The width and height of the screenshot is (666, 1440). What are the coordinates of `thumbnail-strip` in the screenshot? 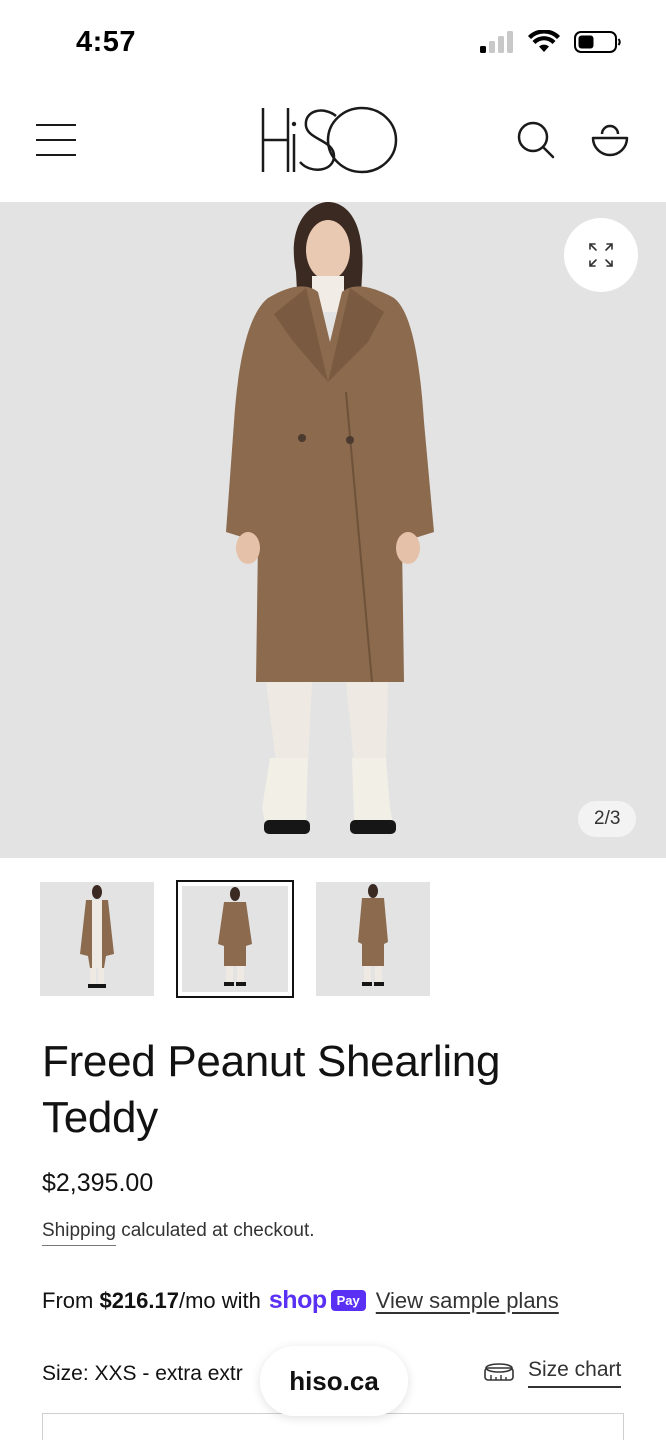 It's located at (235, 939).